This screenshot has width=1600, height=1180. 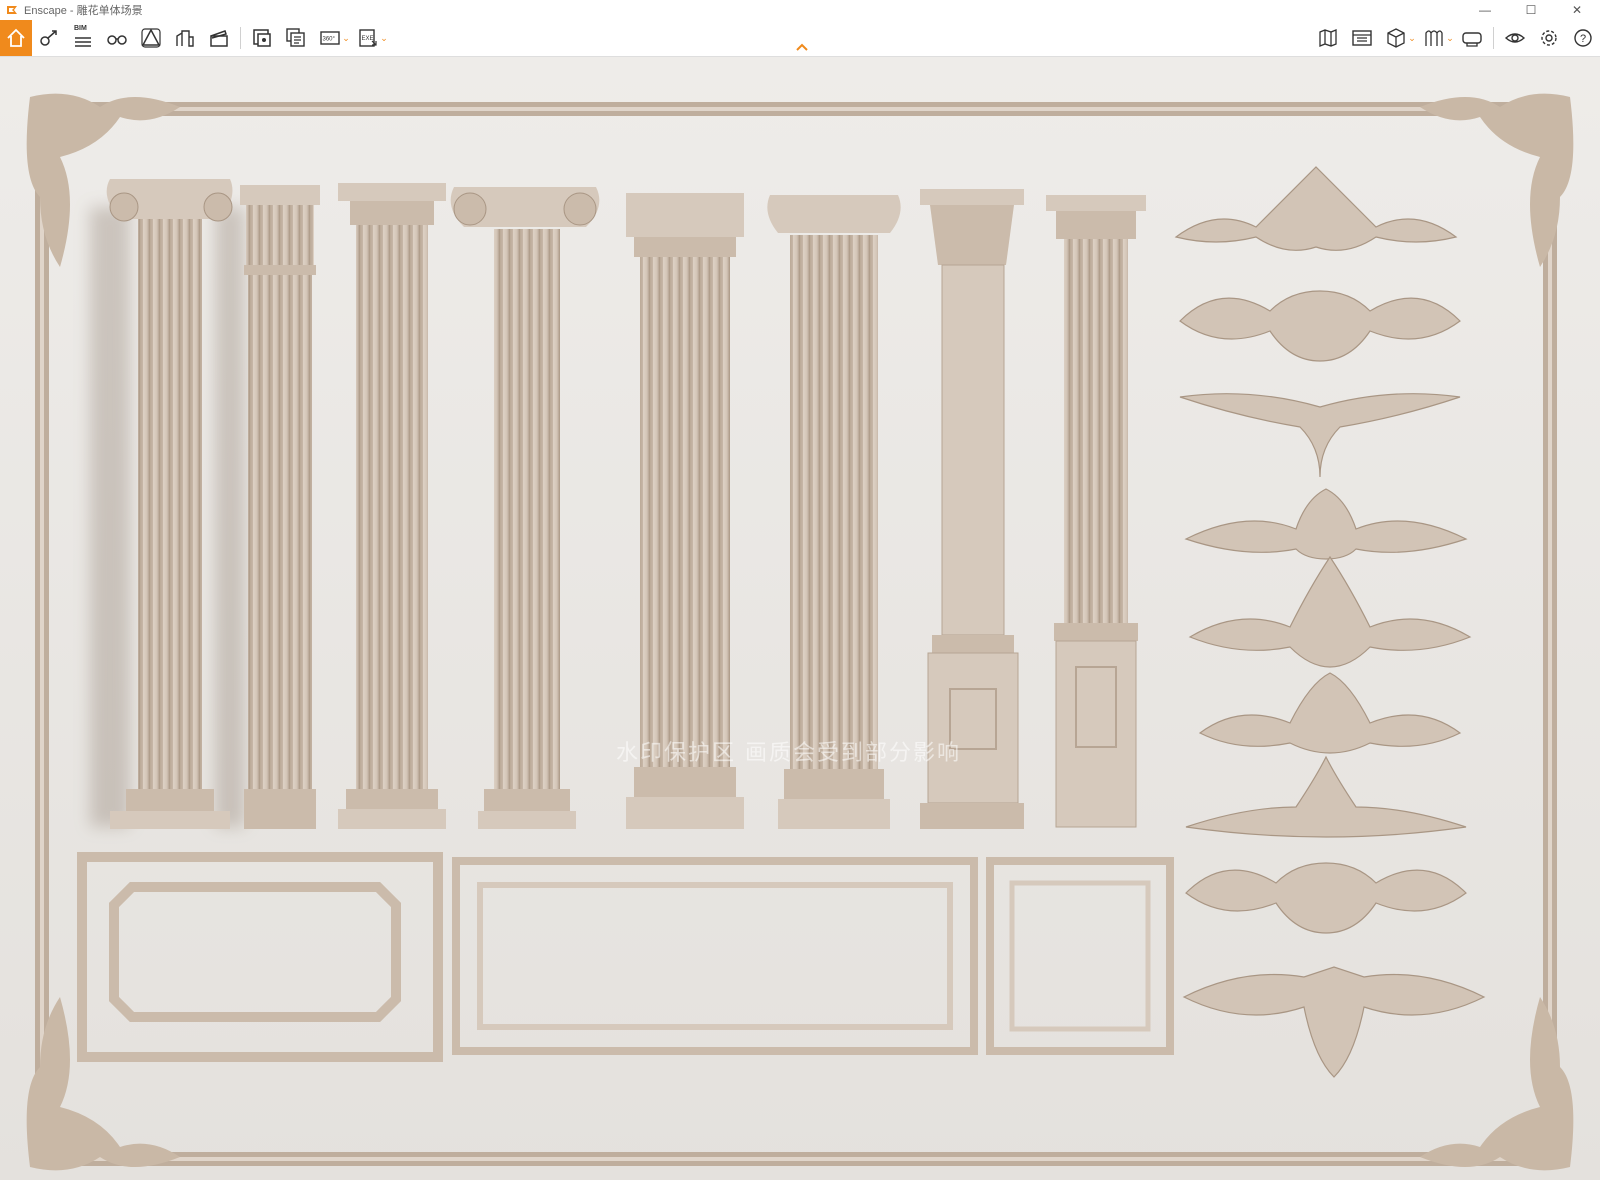 I want to click on home-button, so click(x=16, y=38).